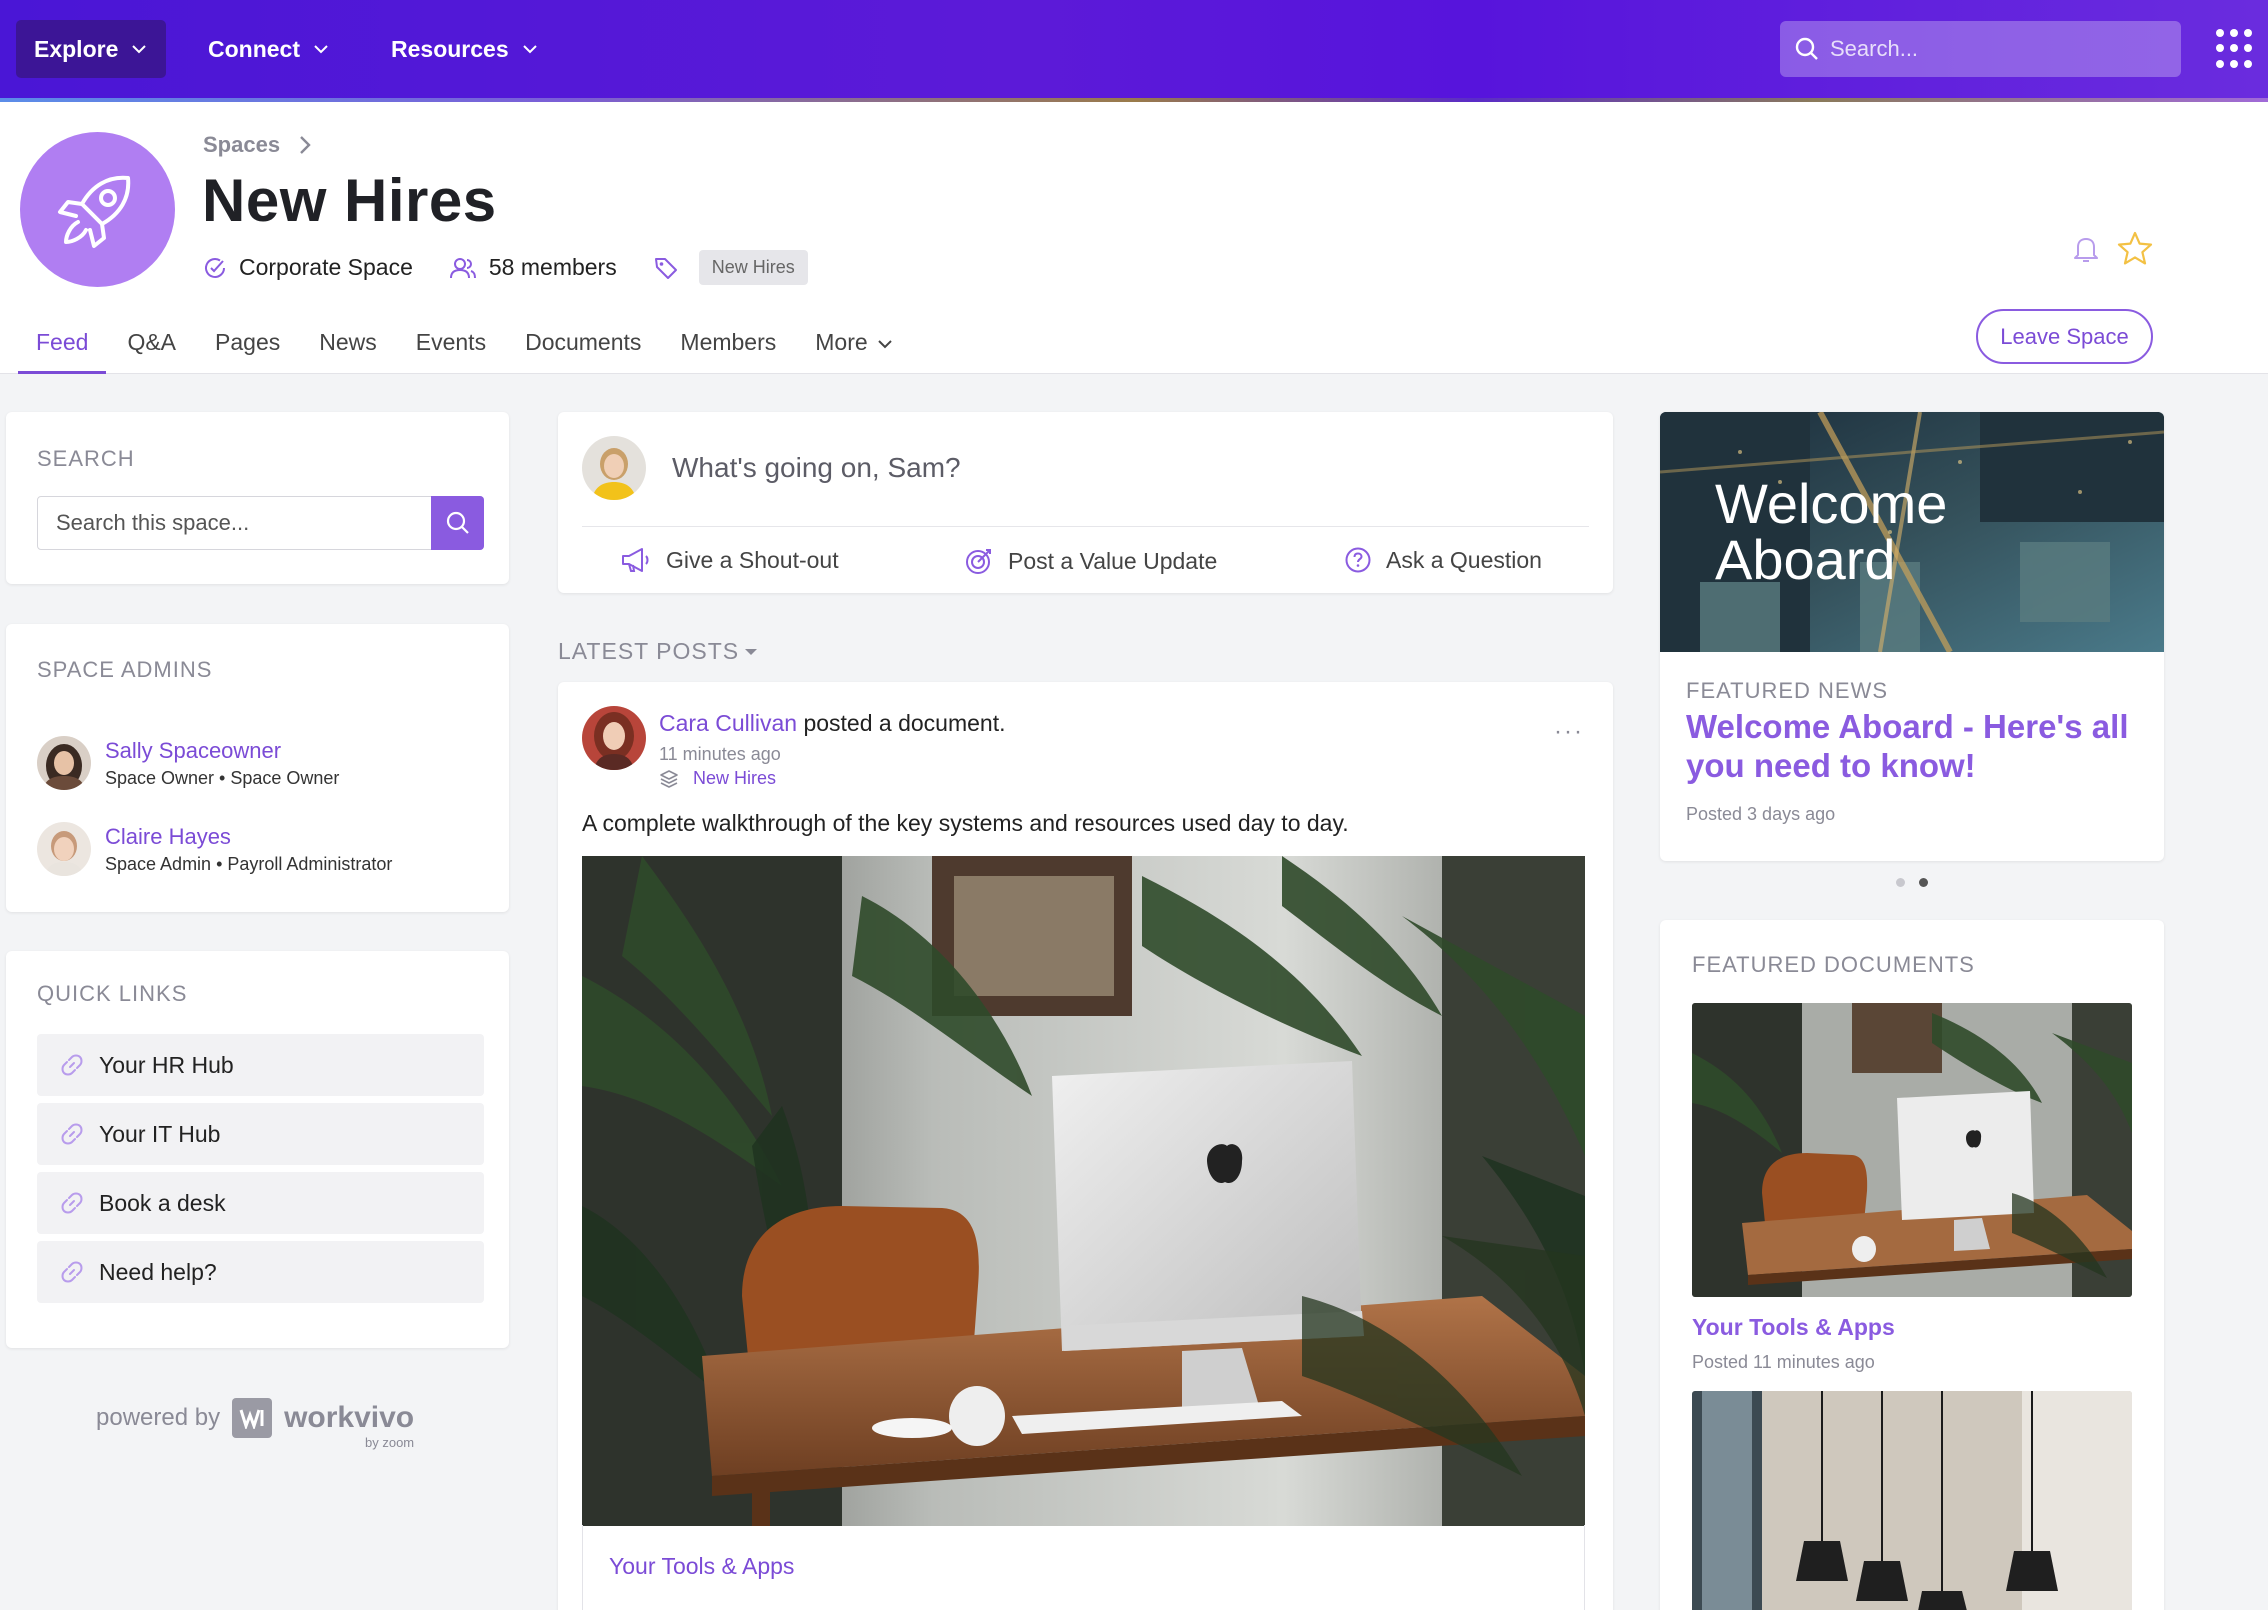 Image resolution: width=2268 pixels, height=1610 pixels. I want to click on tab-members: Members, so click(728, 351).